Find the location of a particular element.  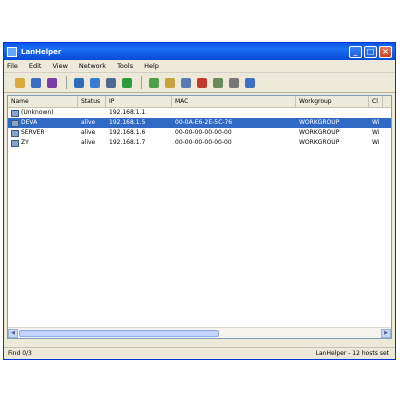

scroll-thumb is located at coordinates (119, 333).